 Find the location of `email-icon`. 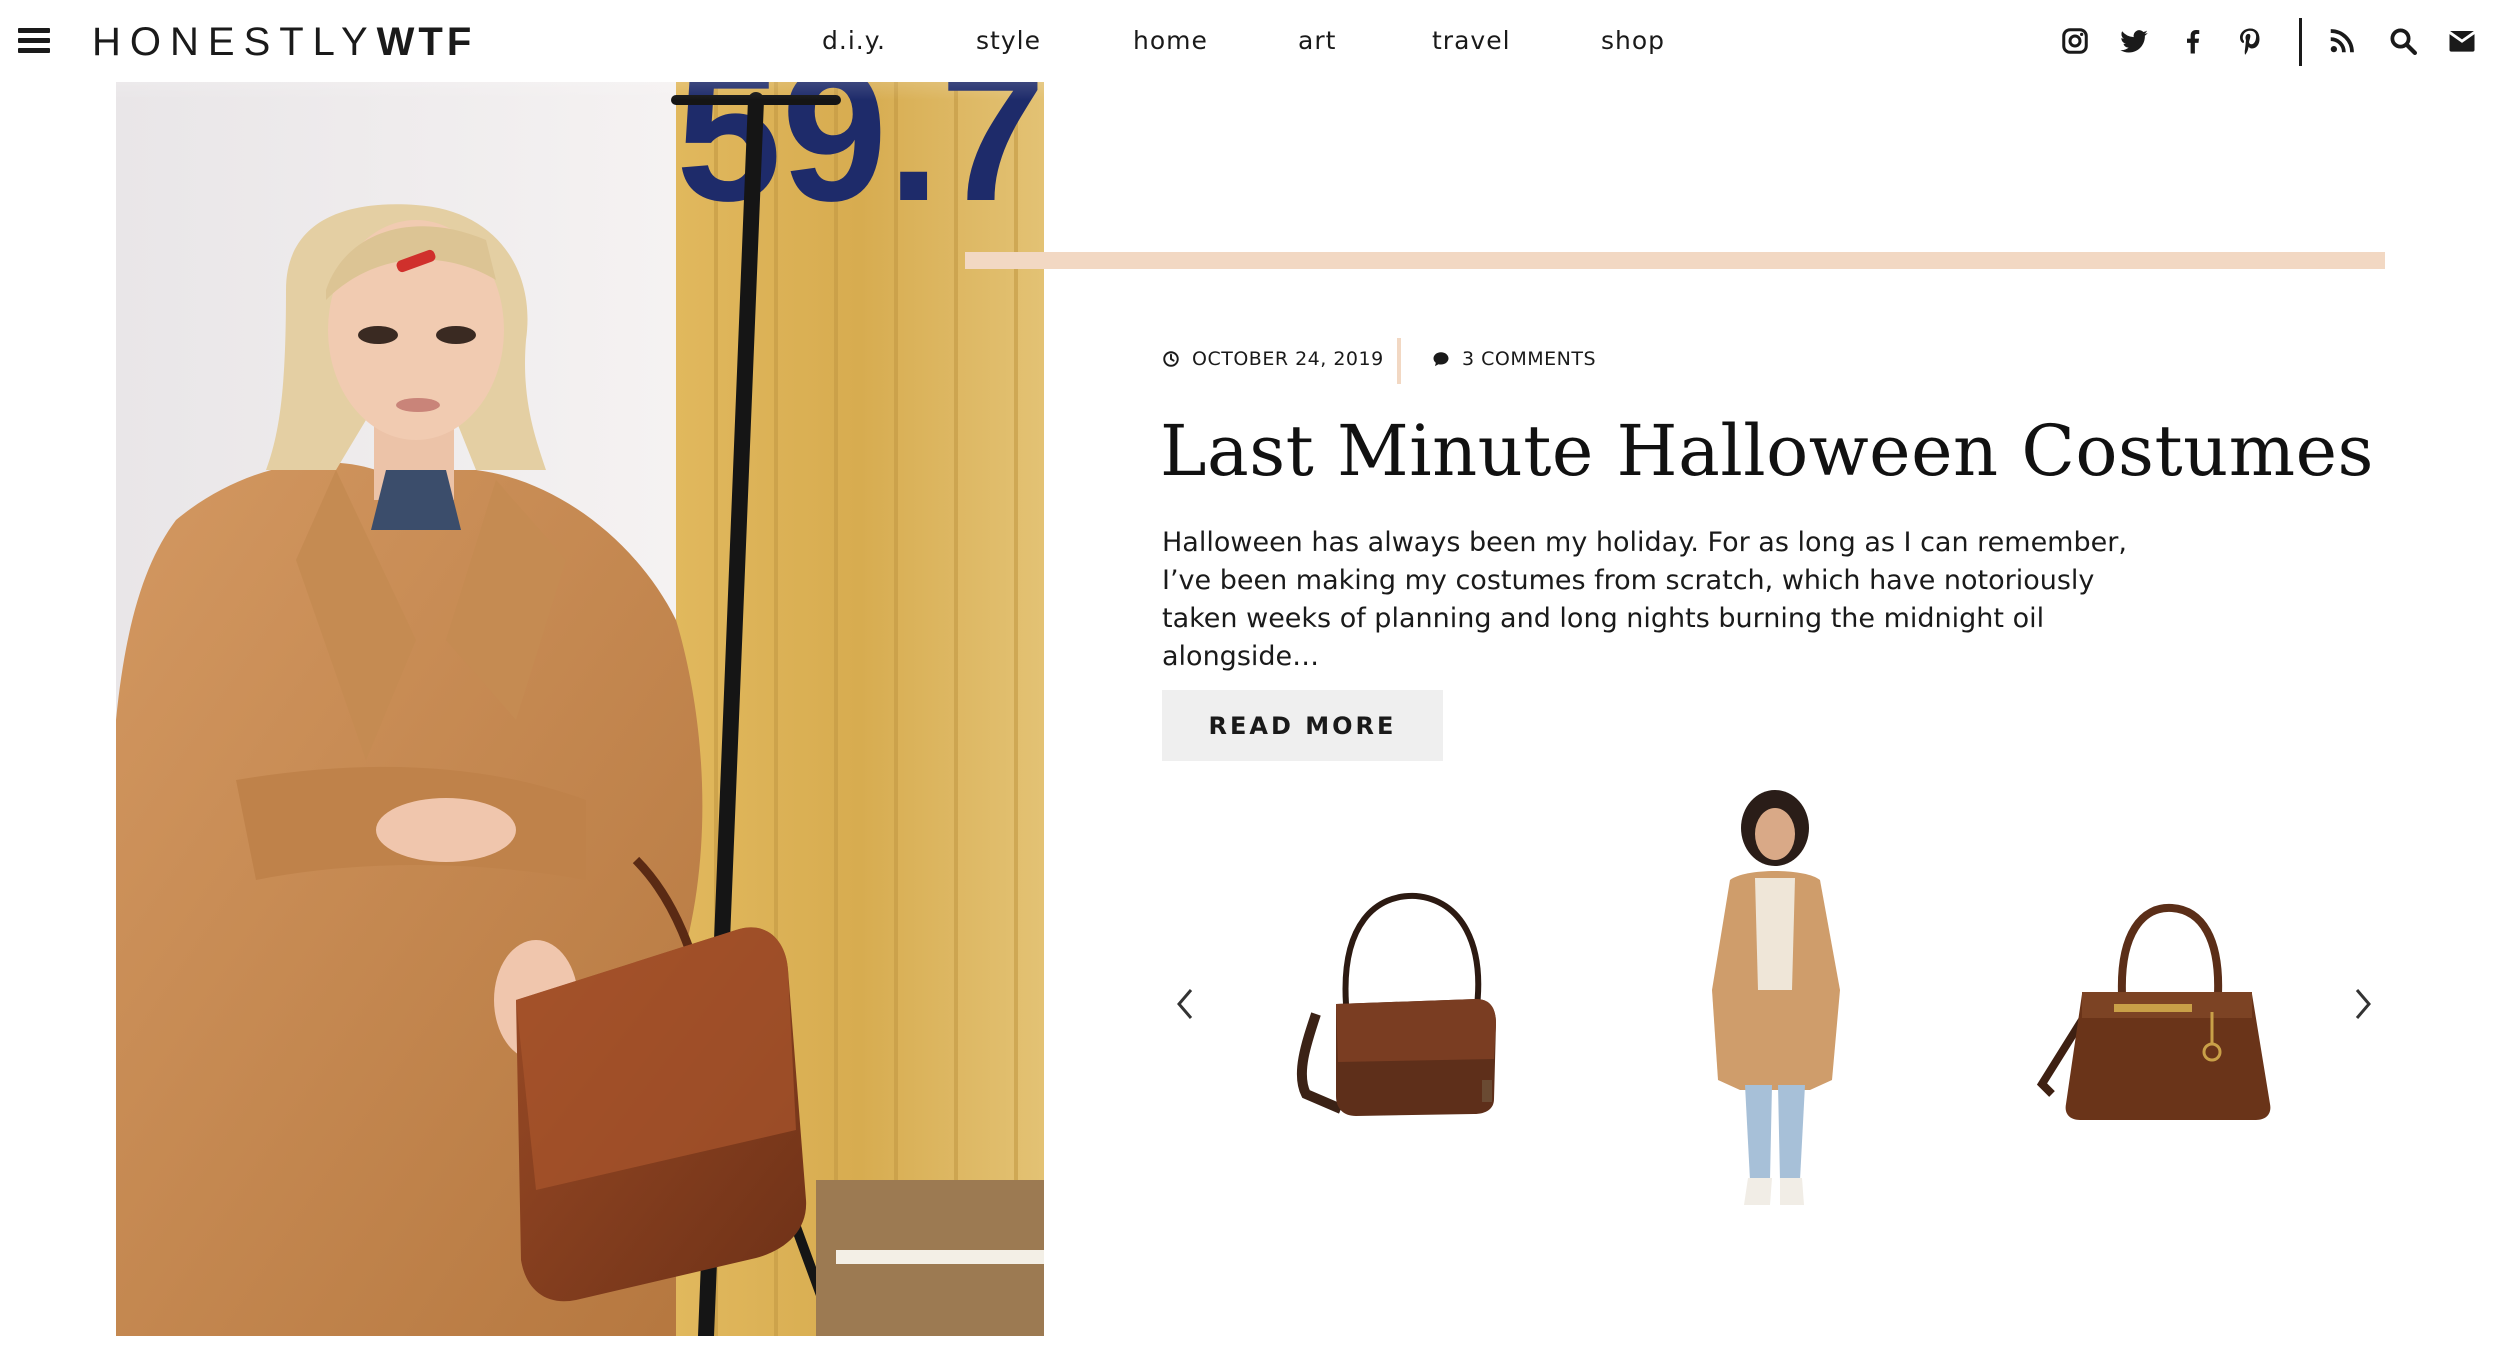

email-icon is located at coordinates (2462, 41).